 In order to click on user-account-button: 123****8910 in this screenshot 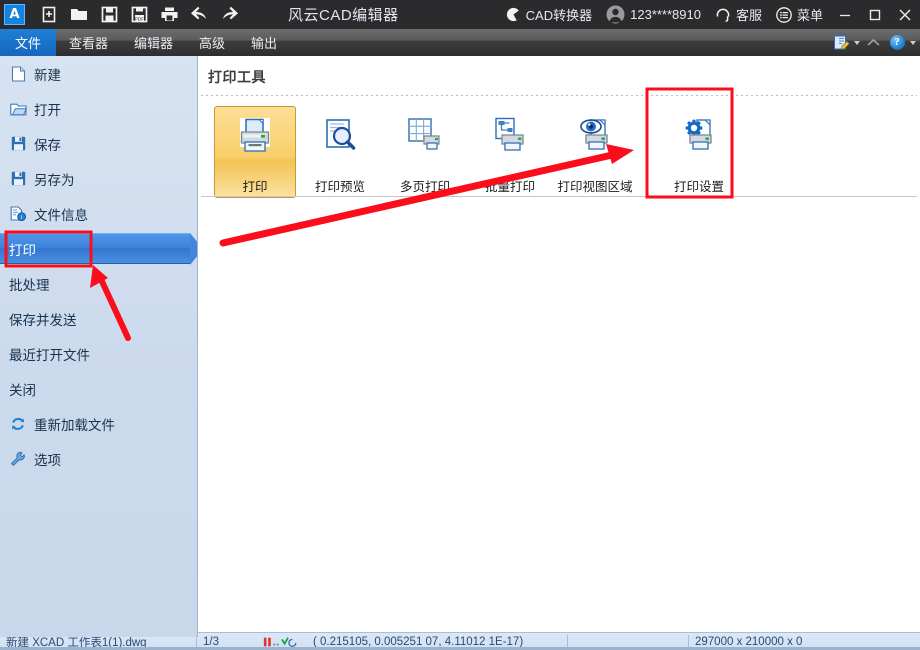, I will do `click(653, 14)`.